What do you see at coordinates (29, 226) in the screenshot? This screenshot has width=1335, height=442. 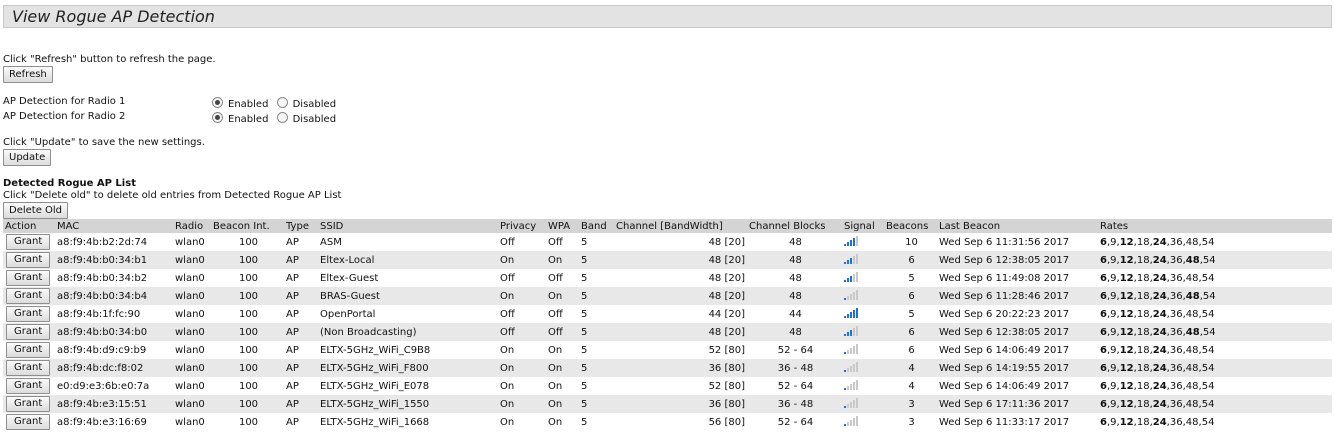 I see `col-action: Action` at bounding box center [29, 226].